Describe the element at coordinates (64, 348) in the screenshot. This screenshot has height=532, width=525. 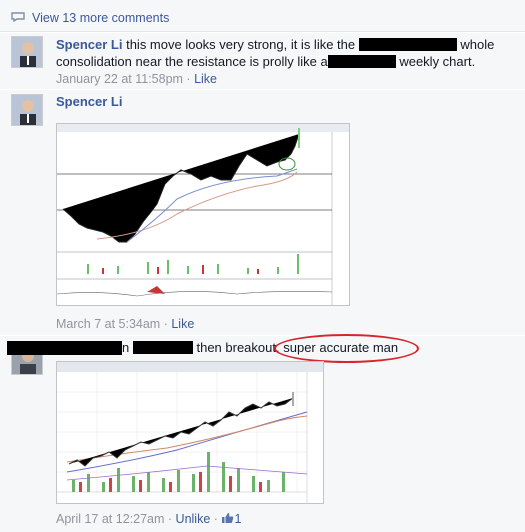
I see `redacted-author` at that location.